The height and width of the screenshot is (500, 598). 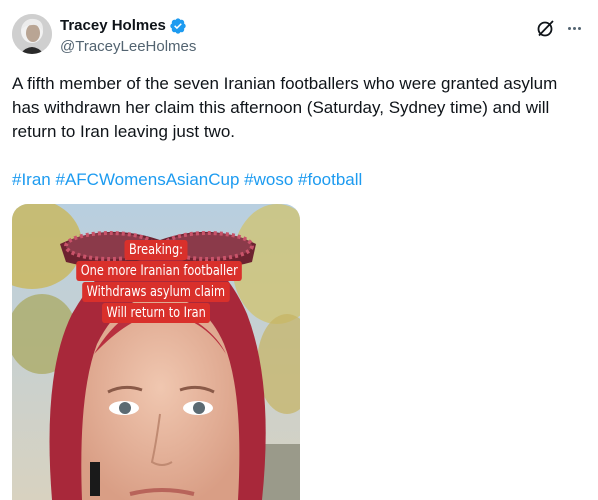 What do you see at coordinates (31, 179) in the screenshot?
I see `hashtag-iran: #Iran` at bounding box center [31, 179].